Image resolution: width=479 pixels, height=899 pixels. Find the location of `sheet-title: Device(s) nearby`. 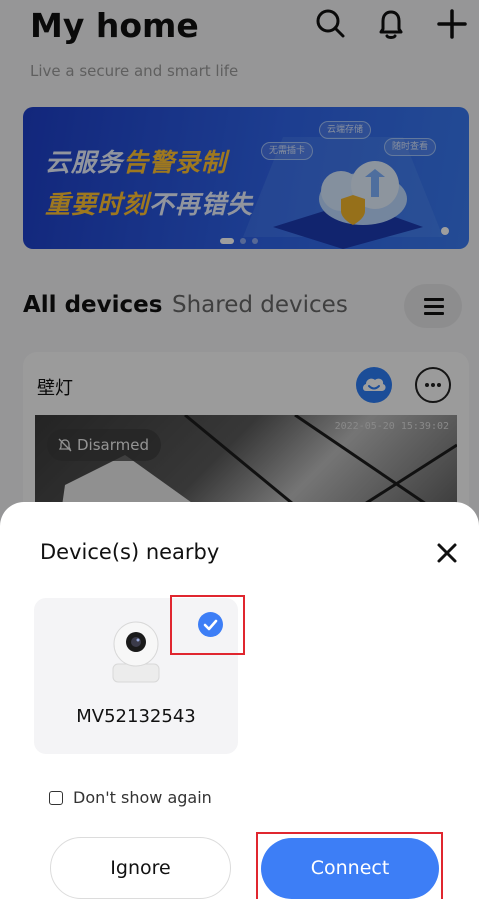

sheet-title: Device(s) nearby is located at coordinates (130, 552).